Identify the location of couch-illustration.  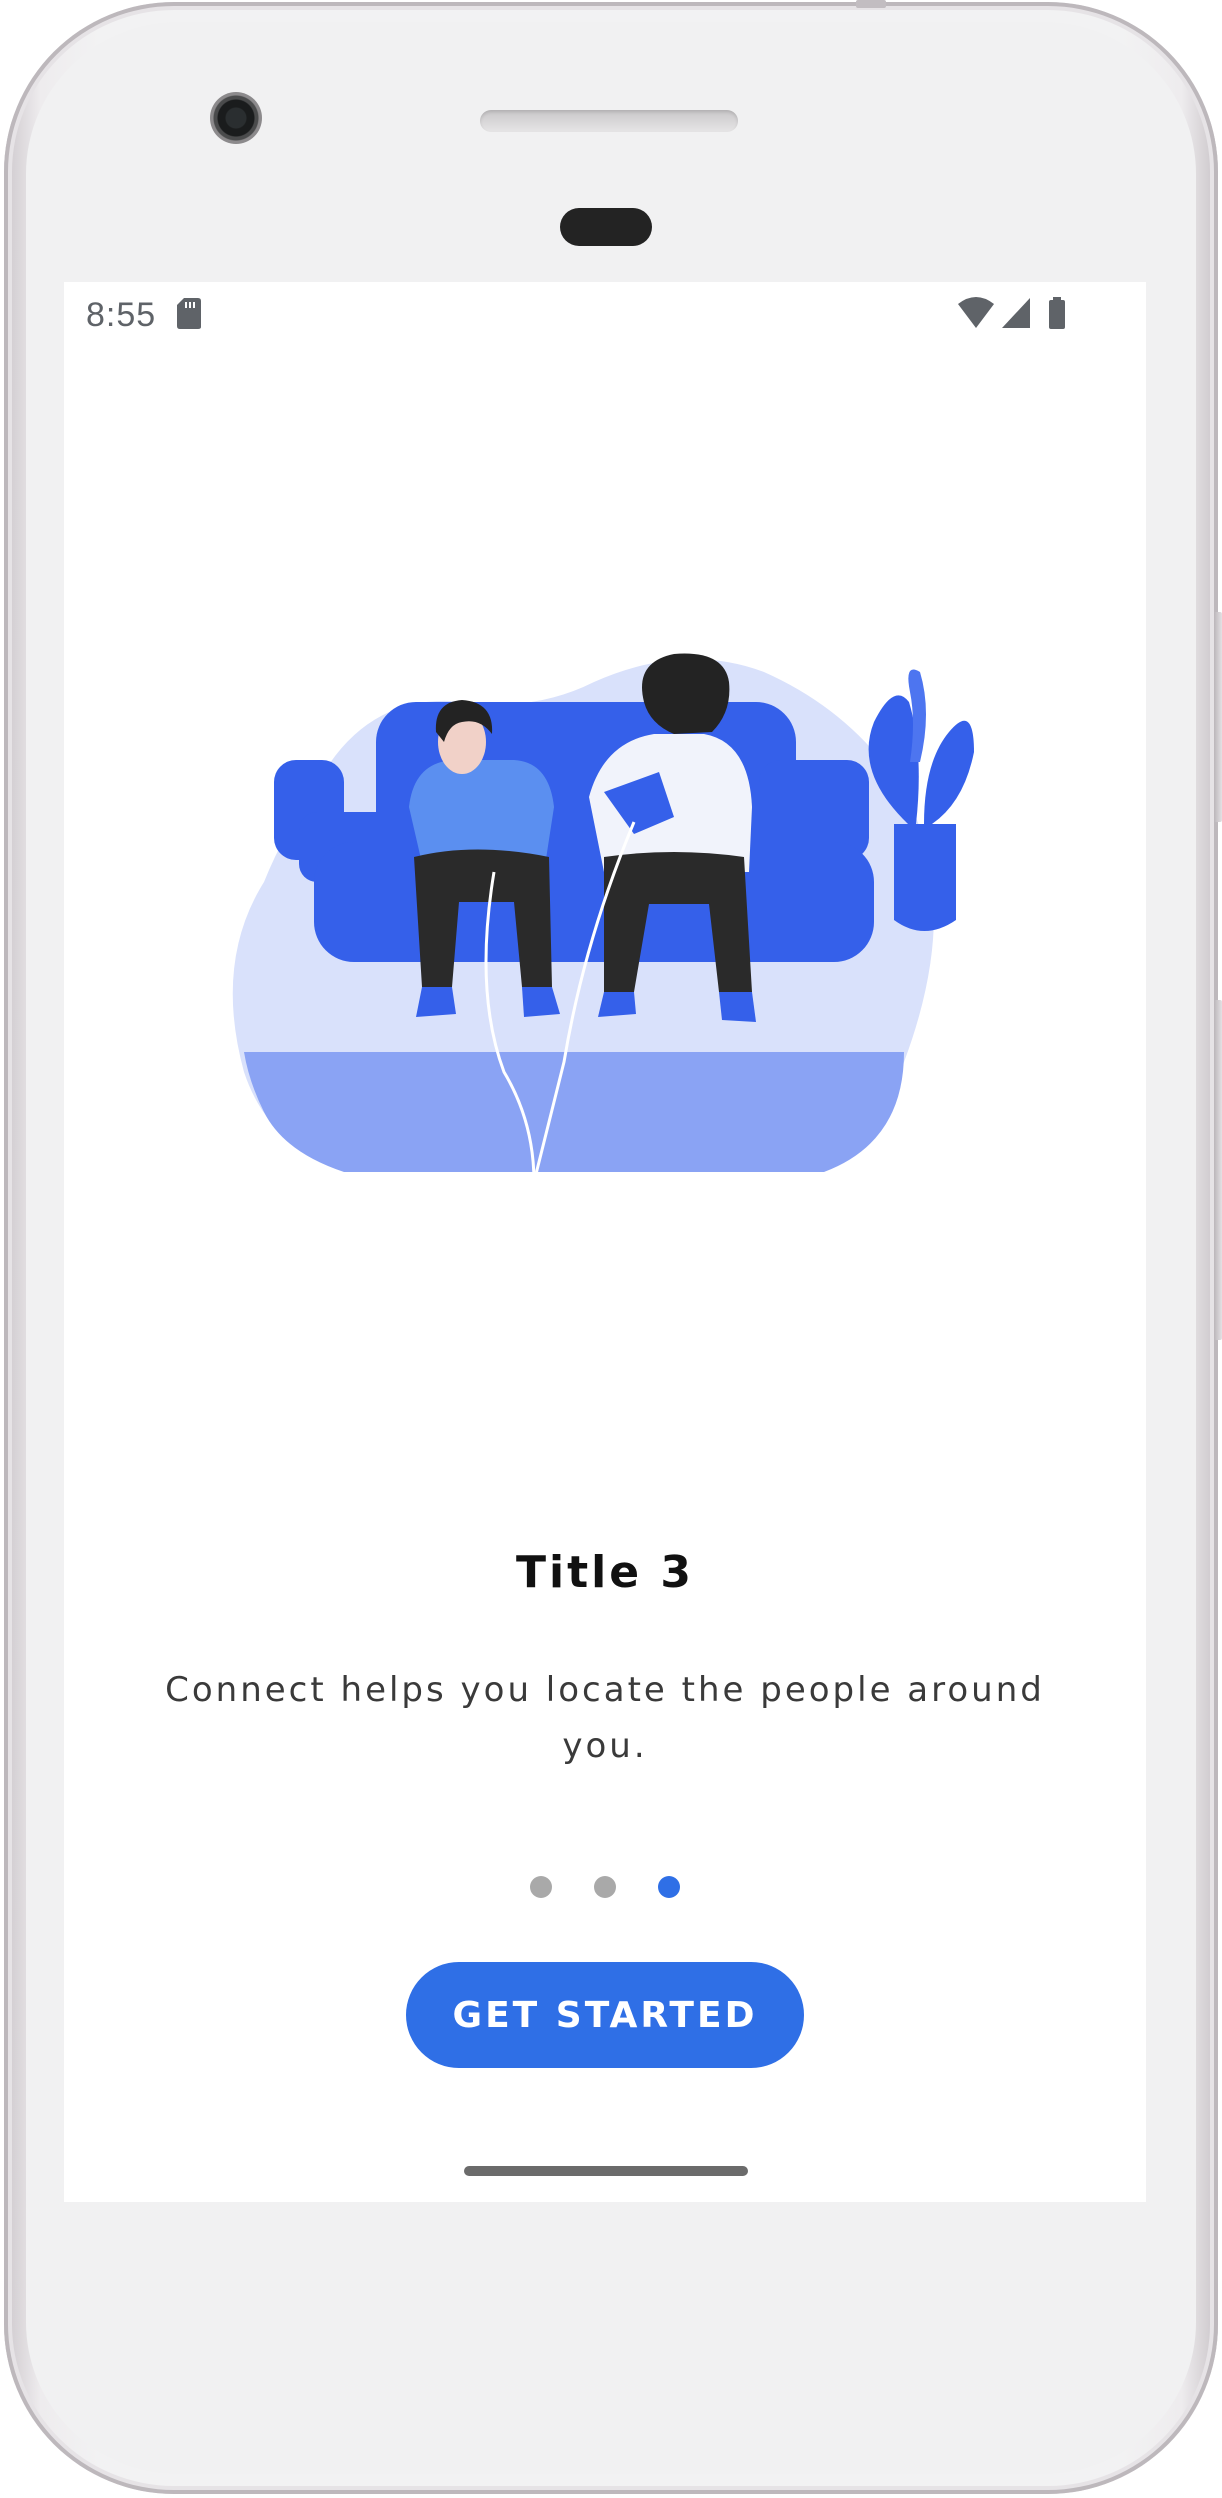
(603, 918).